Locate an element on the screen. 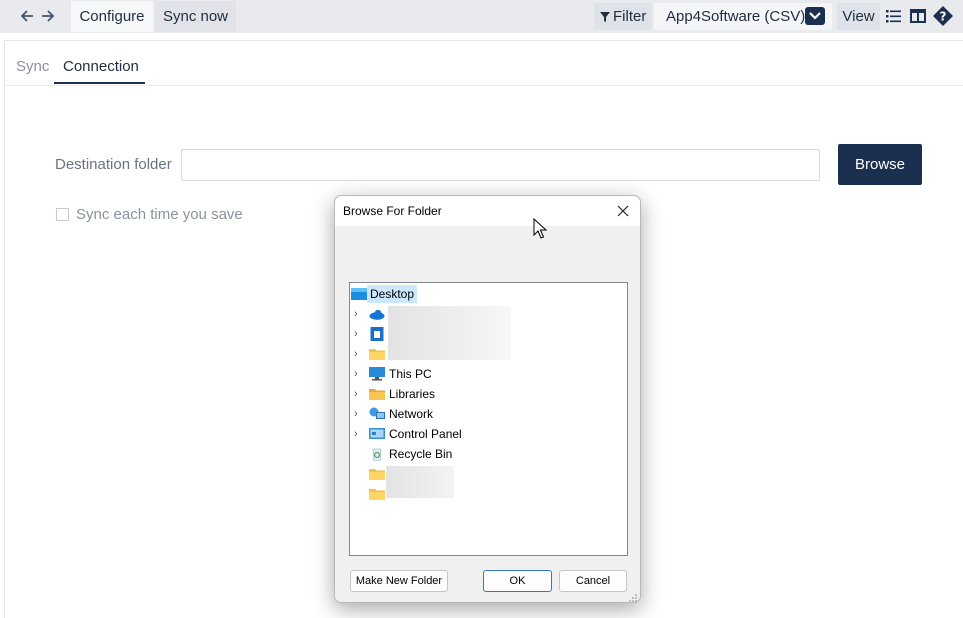  desktop-icon is located at coordinates (359, 294).